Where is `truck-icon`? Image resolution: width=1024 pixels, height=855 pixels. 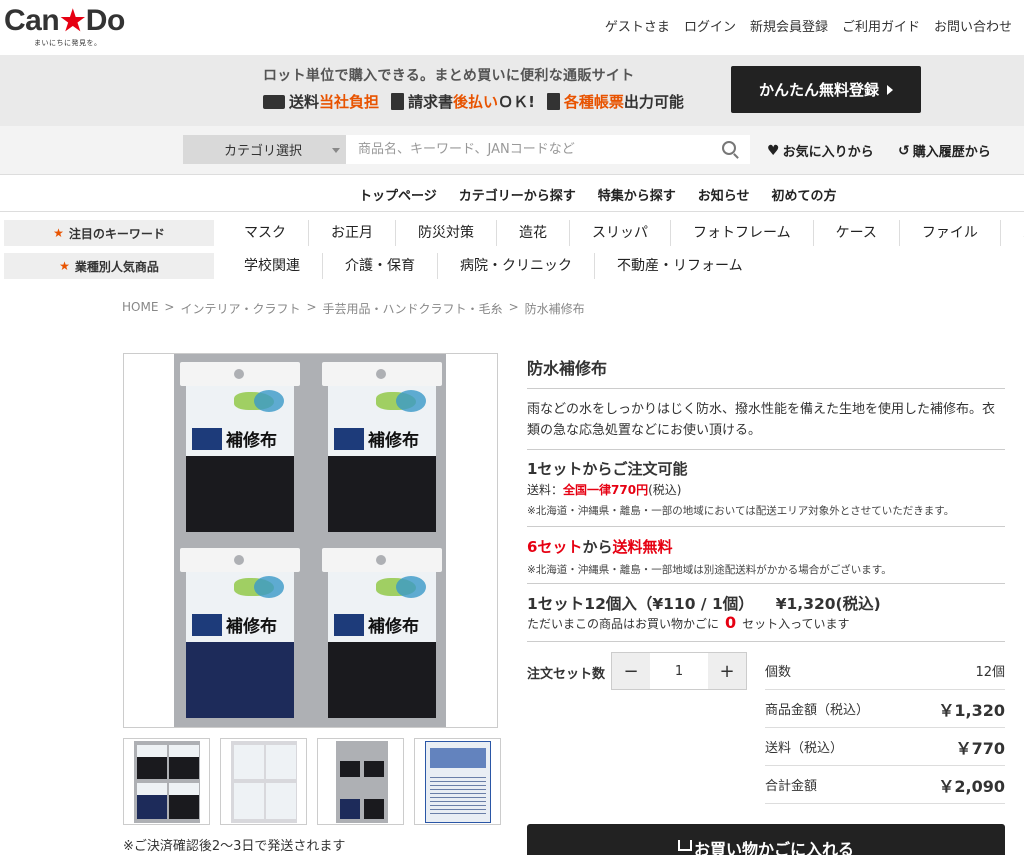
truck-icon is located at coordinates (274, 101).